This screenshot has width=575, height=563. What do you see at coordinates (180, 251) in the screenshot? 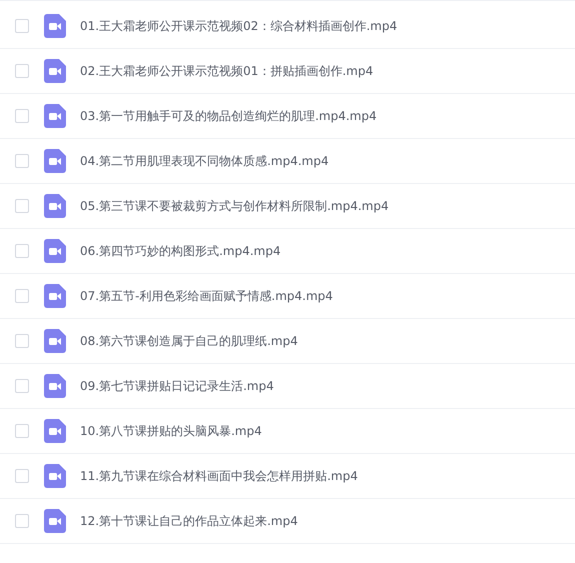
I see `file-name: 06.第四节巧妙的构图形式.mp4.mp4` at bounding box center [180, 251].